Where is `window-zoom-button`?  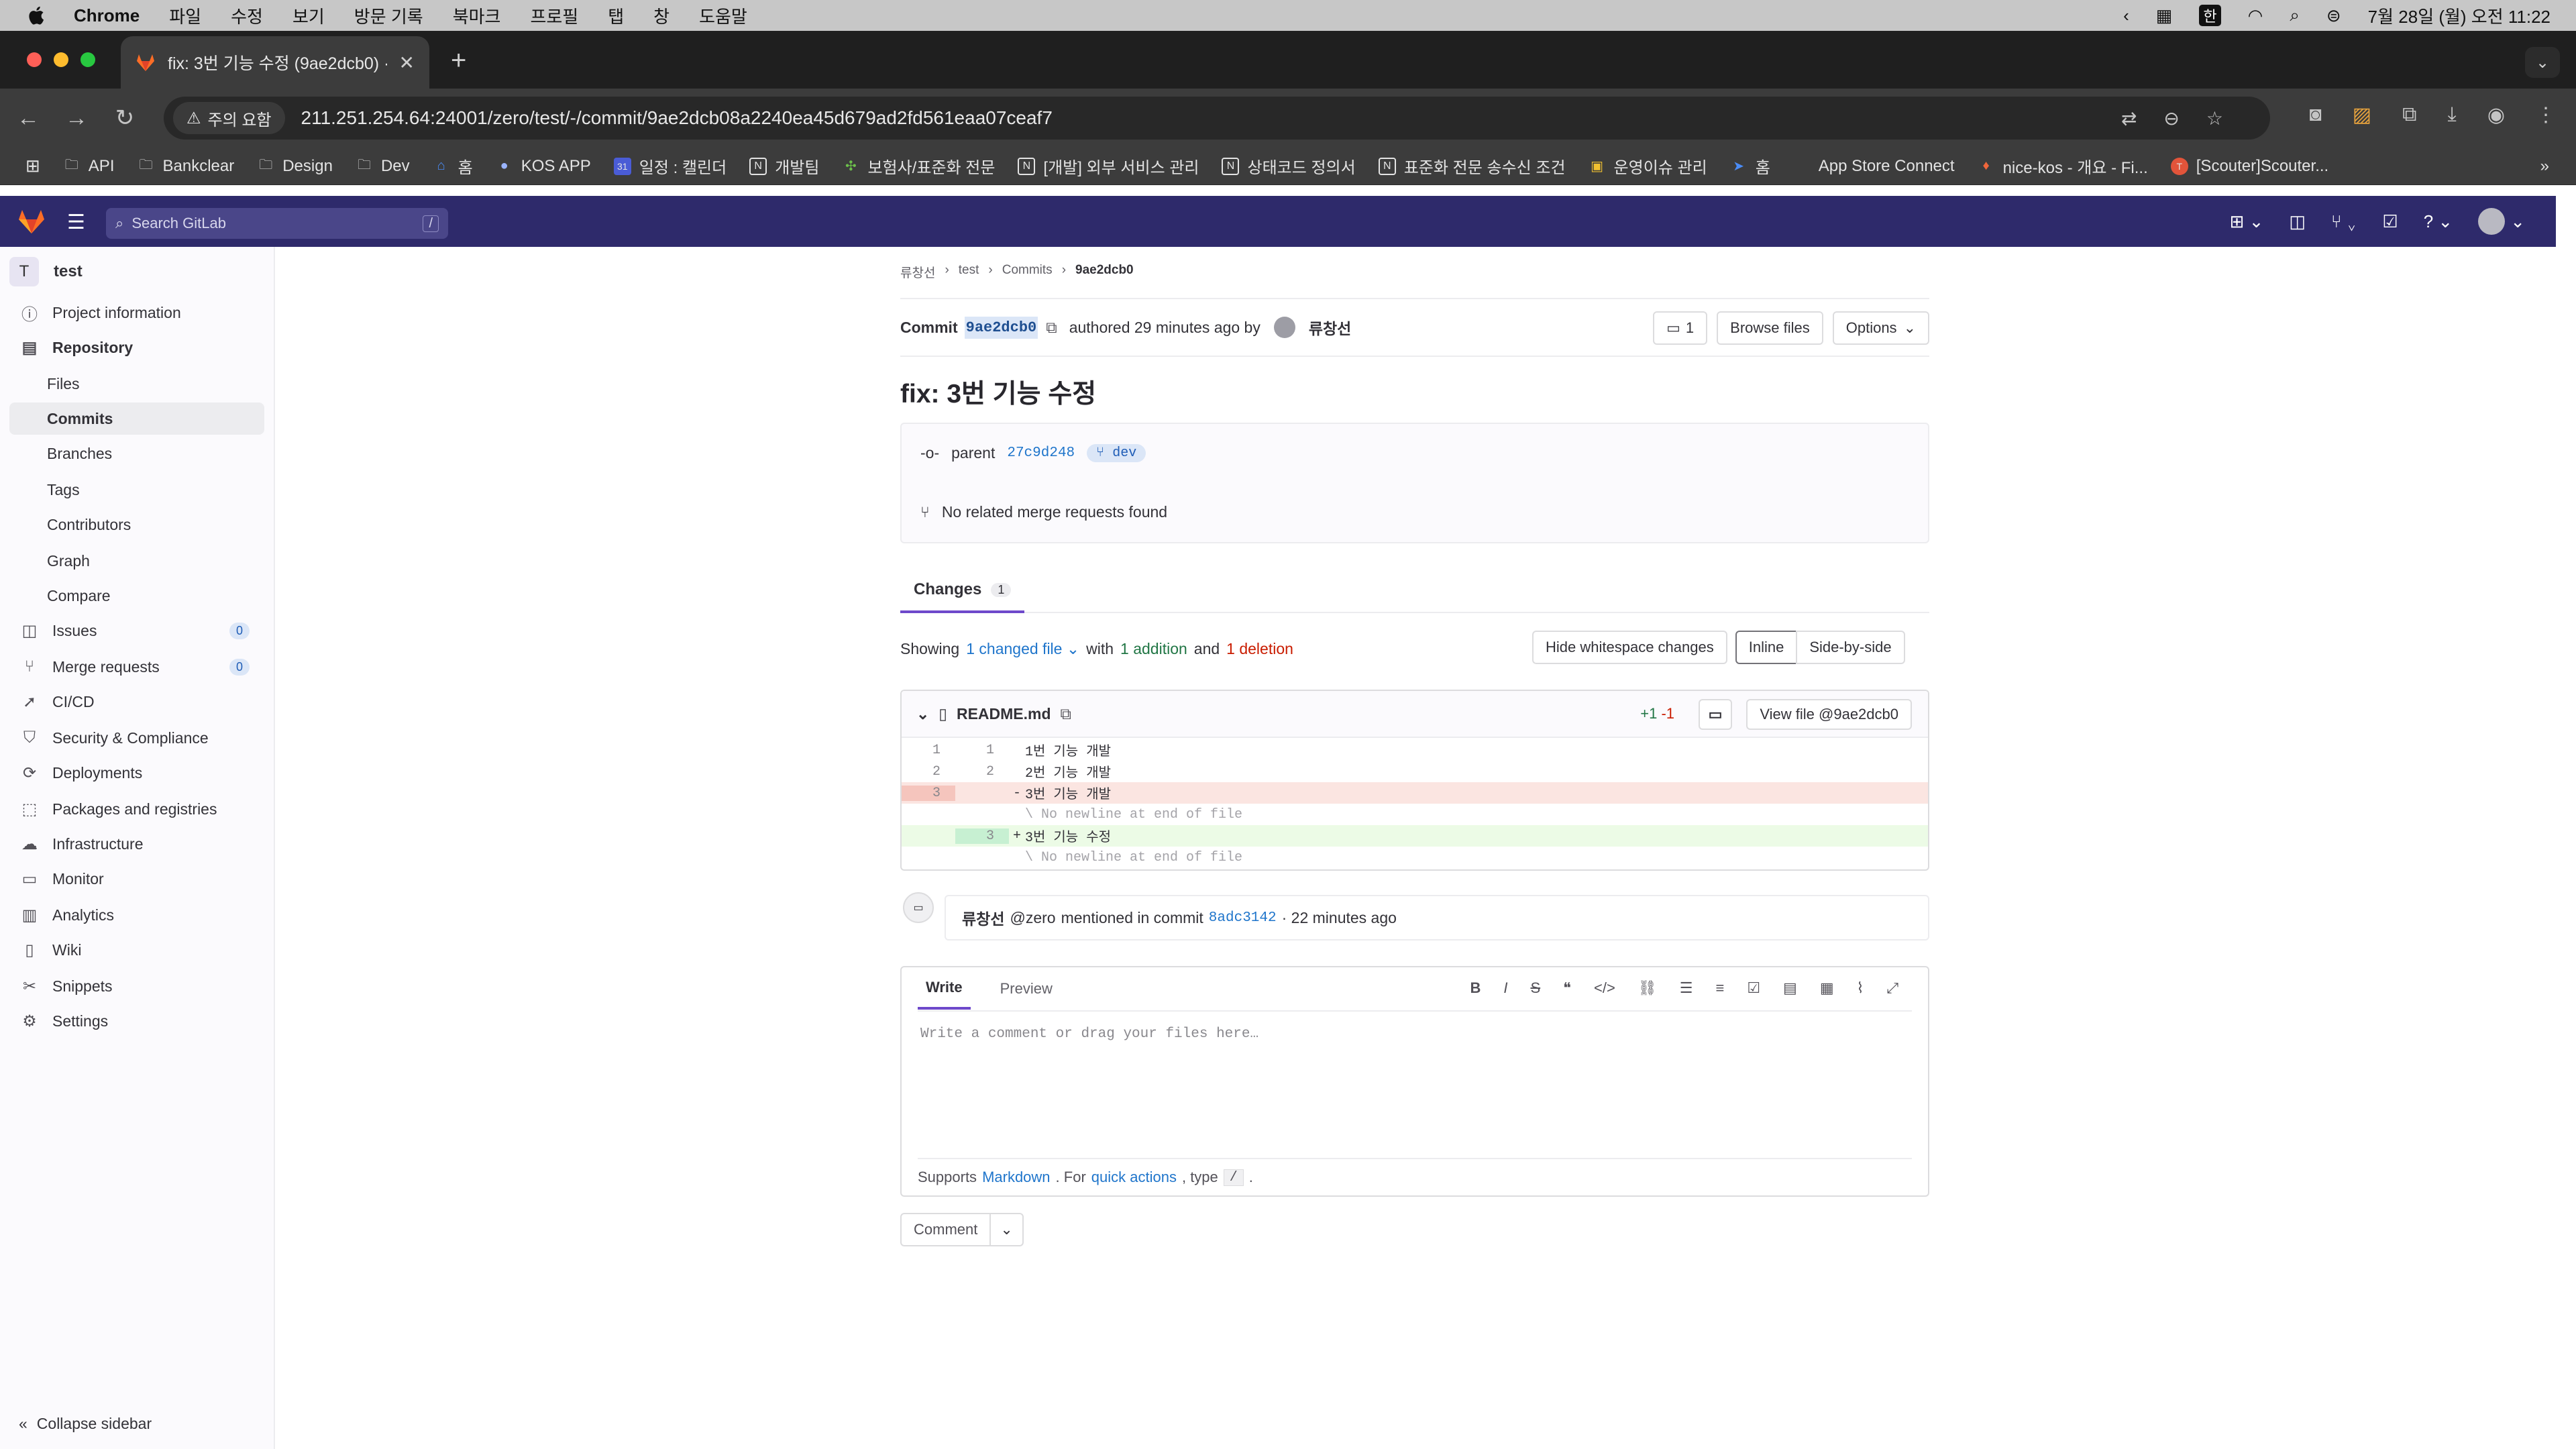 window-zoom-button is located at coordinates (87, 59).